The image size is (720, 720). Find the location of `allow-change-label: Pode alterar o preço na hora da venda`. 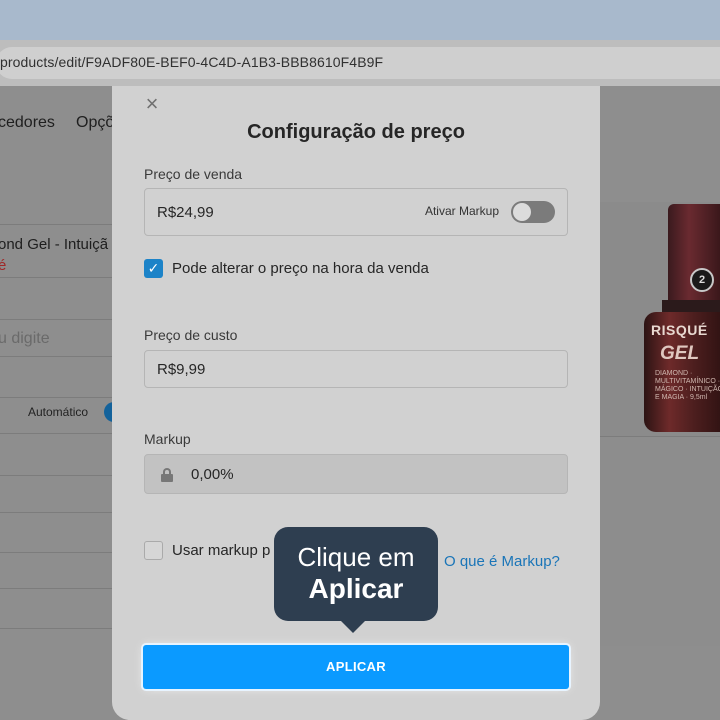

allow-change-label: Pode alterar o preço na hora da venda is located at coordinates (300, 268).